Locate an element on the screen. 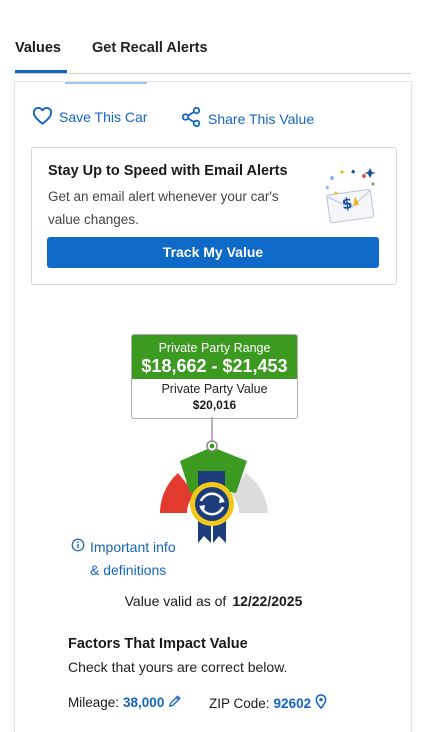 The image size is (427, 732). valid-date: 12/22/2025 is located at coordinates (267, 601).